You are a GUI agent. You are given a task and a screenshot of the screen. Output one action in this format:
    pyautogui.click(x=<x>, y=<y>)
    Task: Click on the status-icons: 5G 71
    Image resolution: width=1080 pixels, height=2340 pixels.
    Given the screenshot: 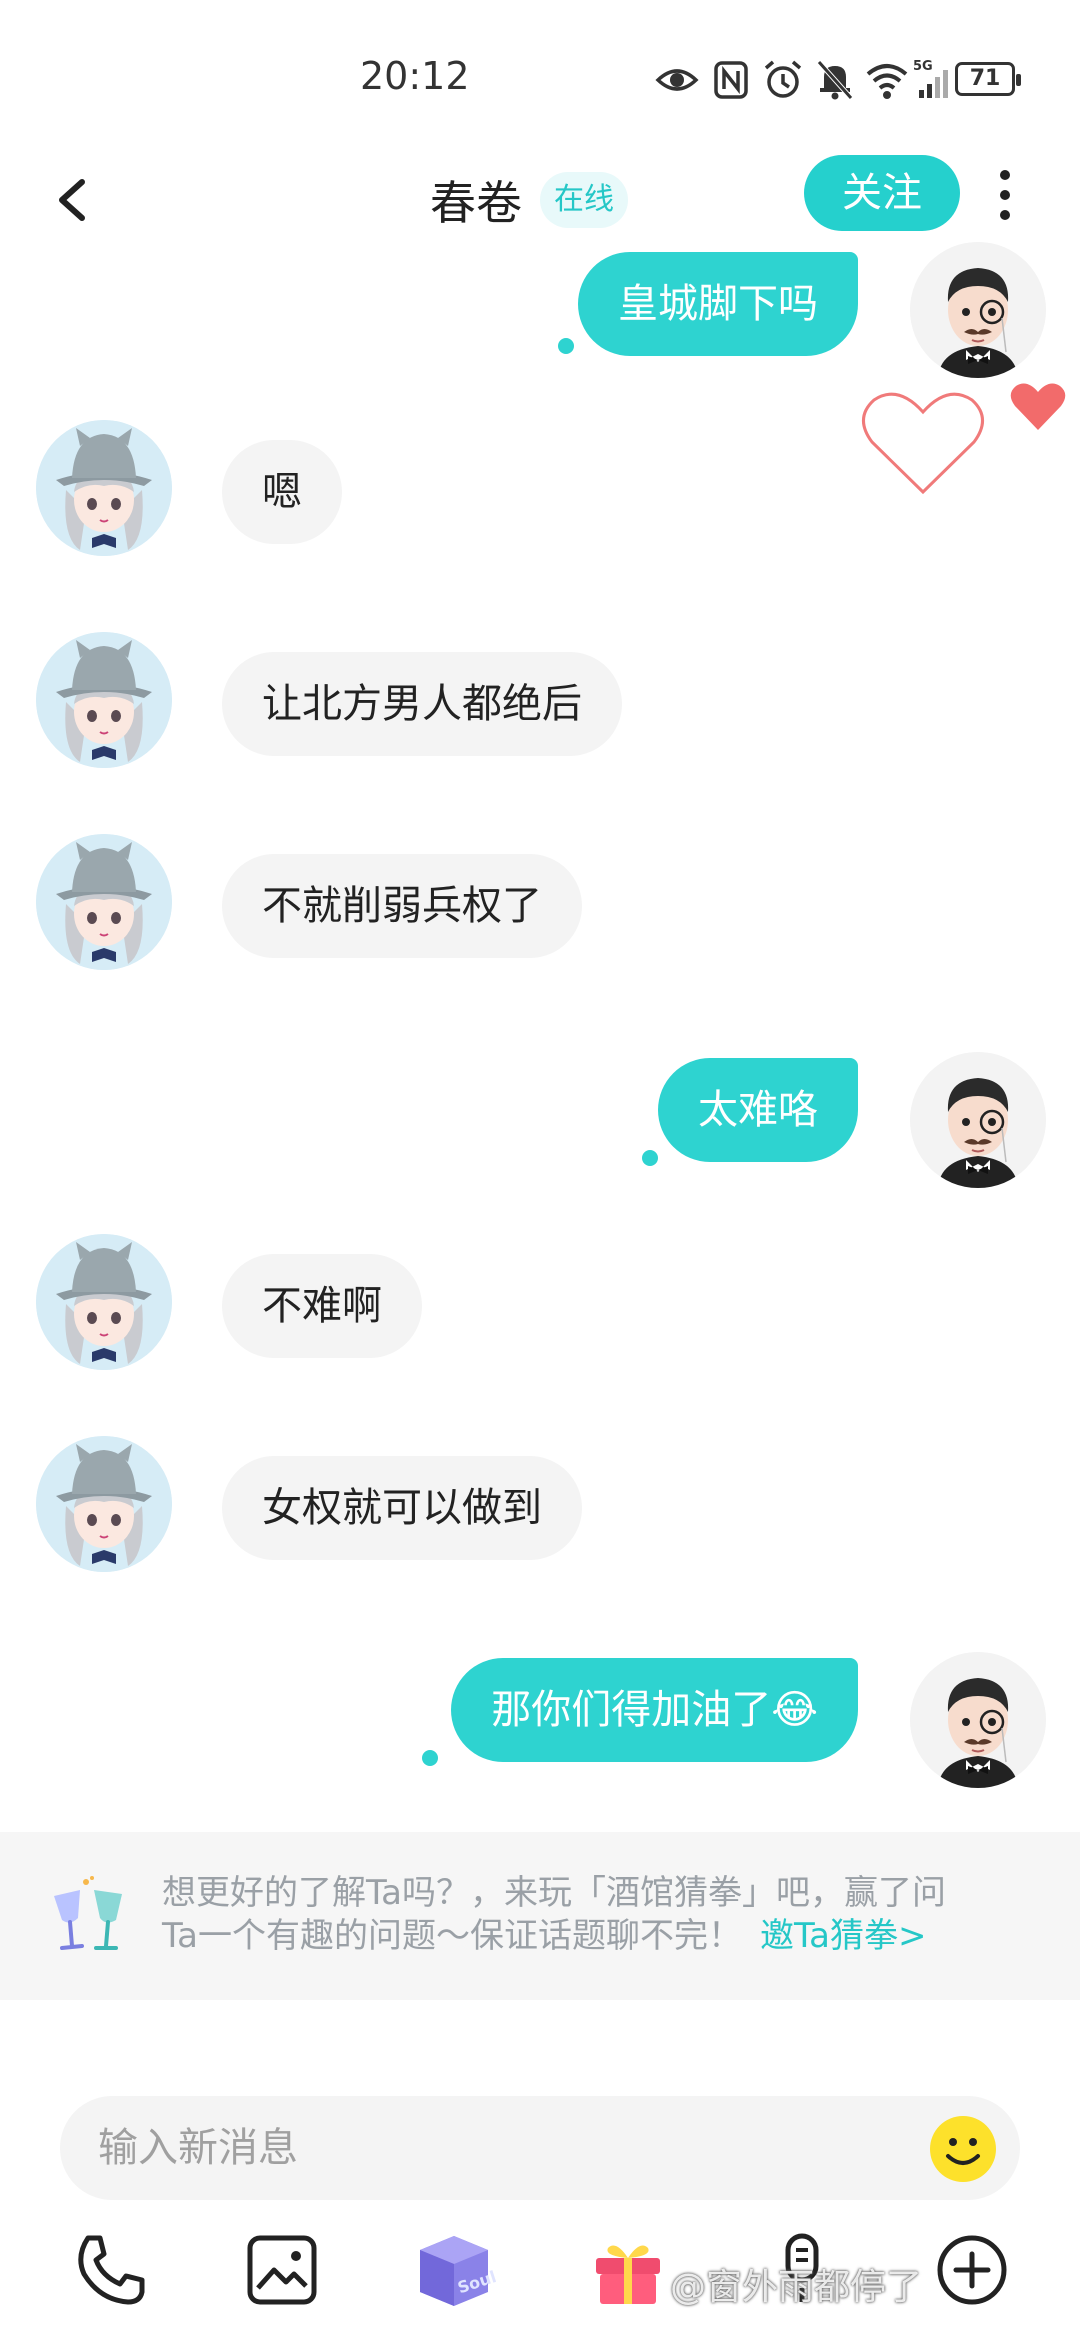 What is the action you would take?
    pyautogui.click(x=840, y=80)
    